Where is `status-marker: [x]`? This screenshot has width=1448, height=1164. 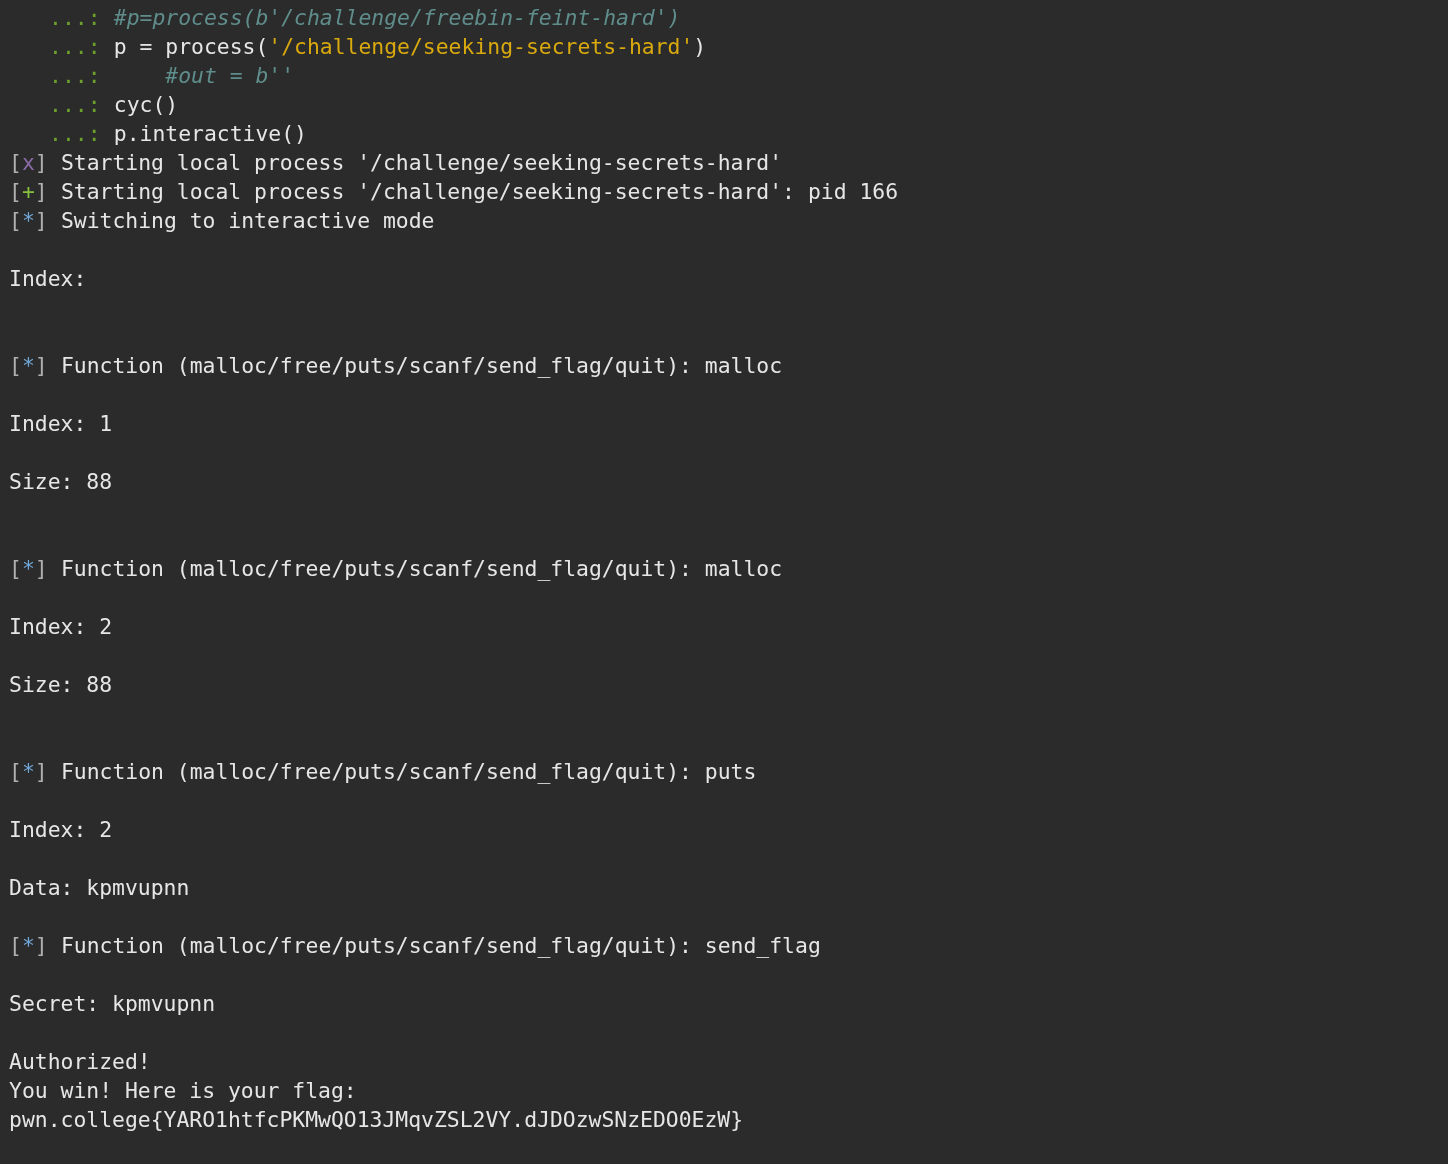
status-marker: [x] is located at coordinates (28, 162).